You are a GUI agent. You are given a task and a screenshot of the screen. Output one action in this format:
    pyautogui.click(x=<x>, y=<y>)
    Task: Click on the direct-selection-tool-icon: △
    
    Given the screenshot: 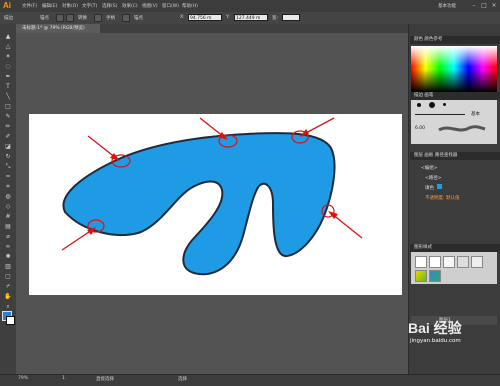 What is the action you would take?
    pyautogui.click(x=8, y=46)
    